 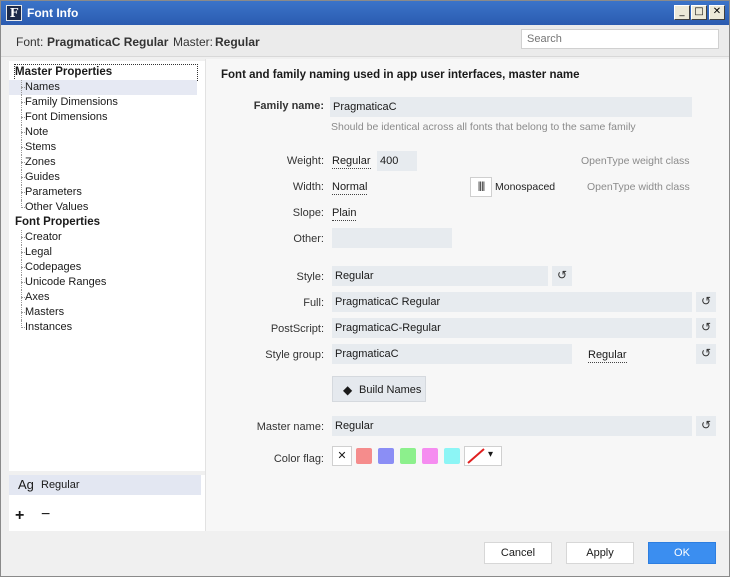 I want to click on dialog-footer: Cancel Apply OK, so click(x=365, y=553).